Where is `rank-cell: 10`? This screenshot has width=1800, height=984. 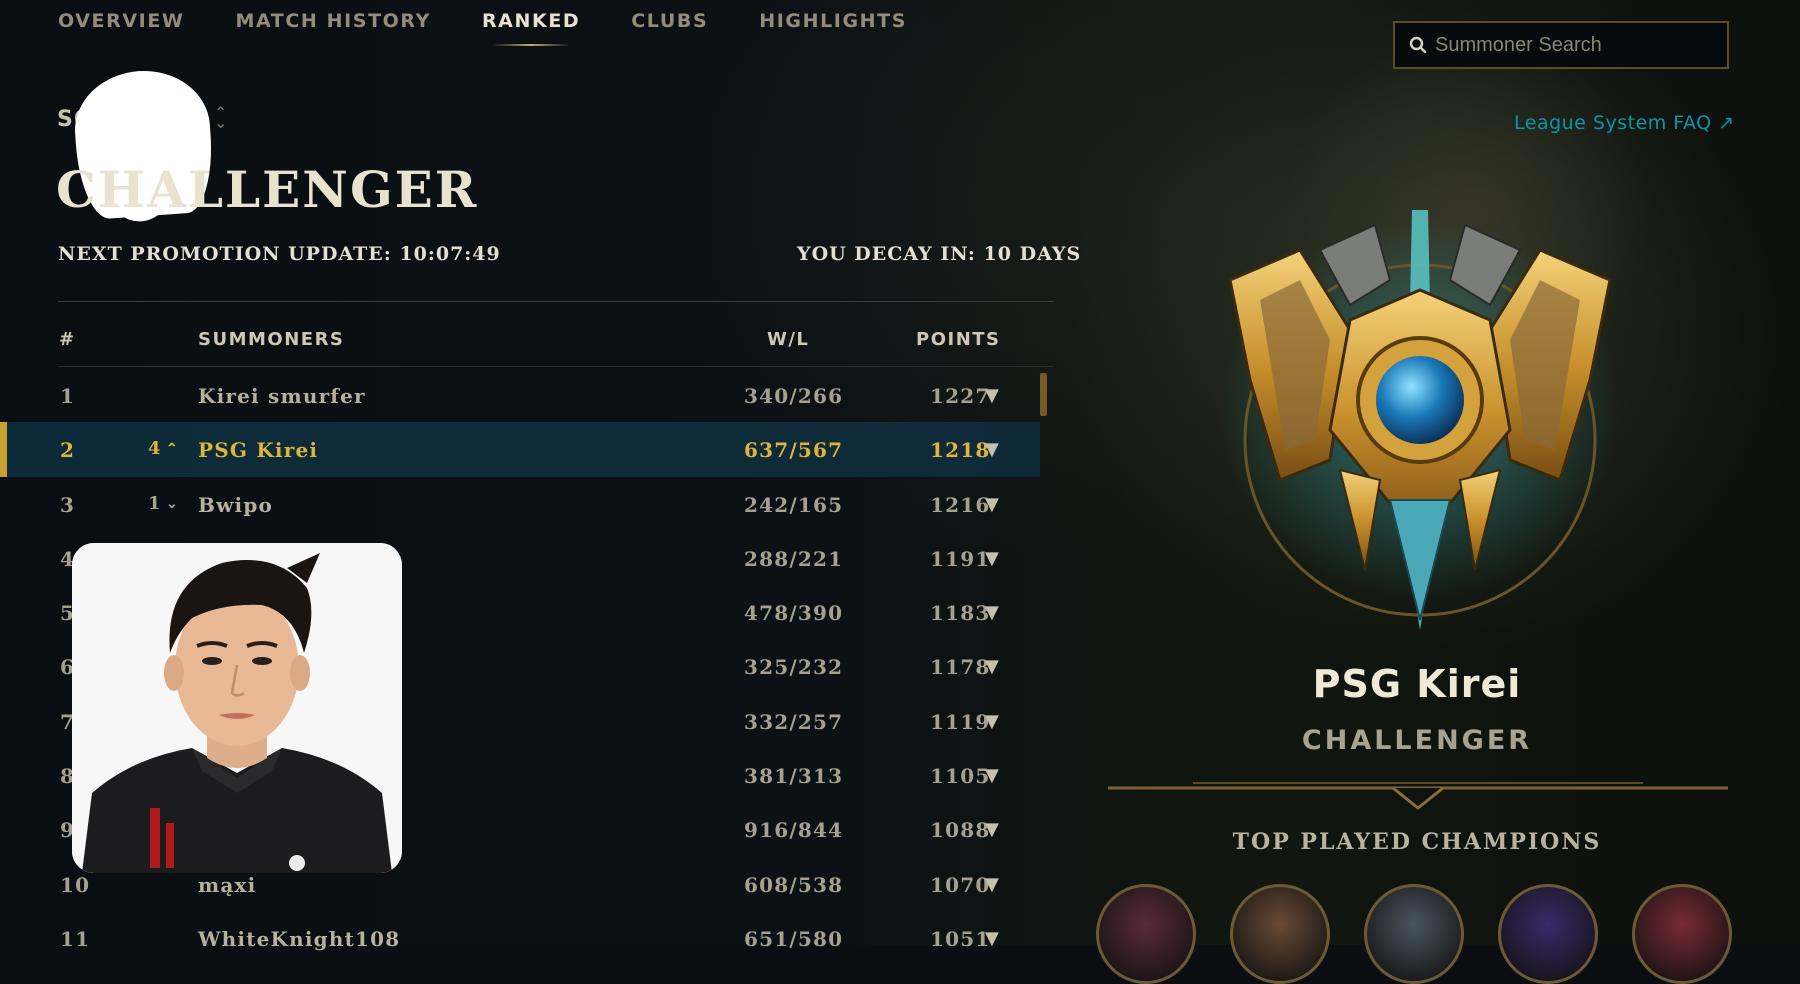 rank-cell: 10 is located at coordinates (75, 884).